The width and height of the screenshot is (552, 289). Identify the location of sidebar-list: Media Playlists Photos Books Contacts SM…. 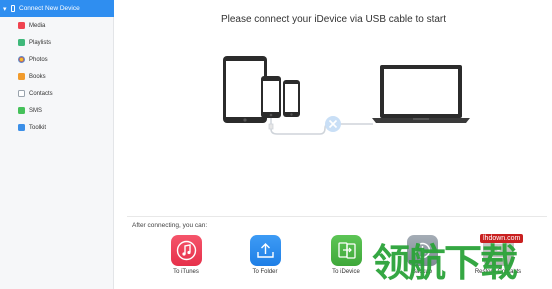
(57, 76).